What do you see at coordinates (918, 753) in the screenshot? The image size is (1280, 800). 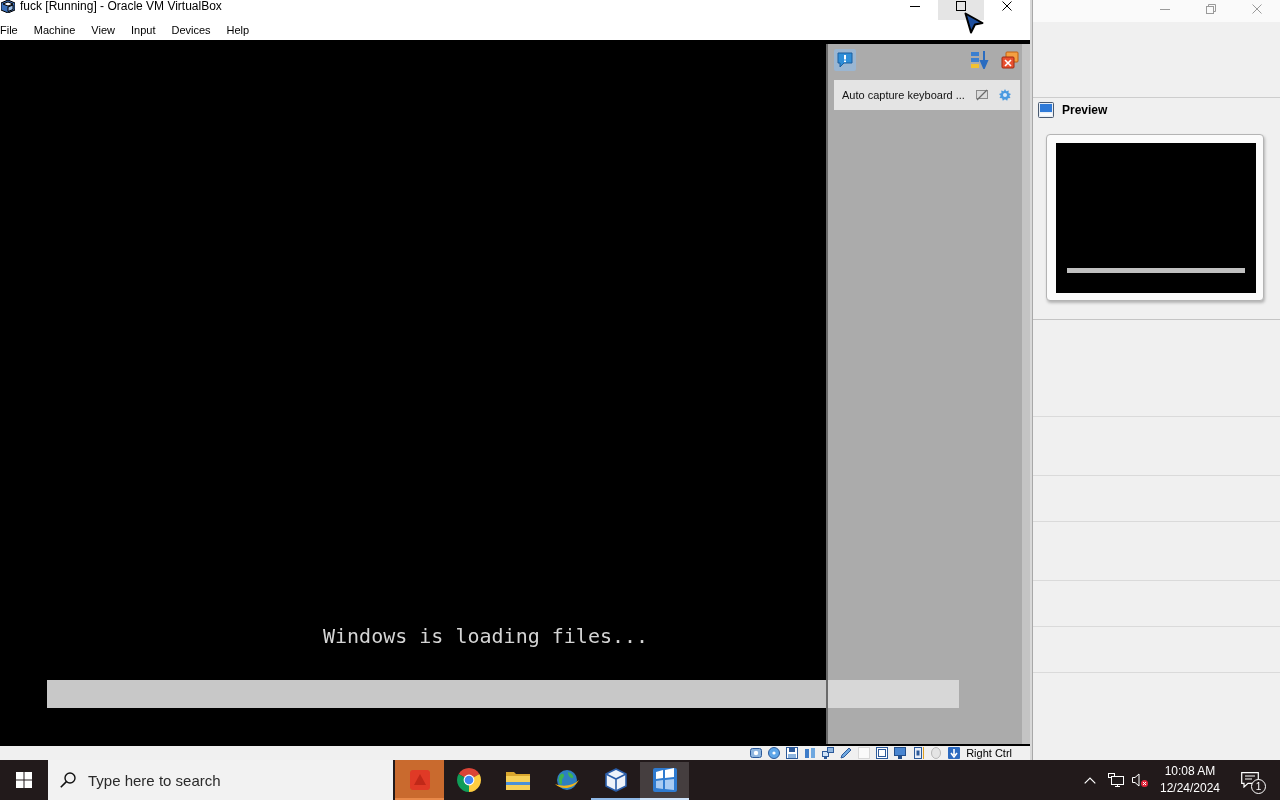 I see `chip-icon` at bounding box center [918, 753].